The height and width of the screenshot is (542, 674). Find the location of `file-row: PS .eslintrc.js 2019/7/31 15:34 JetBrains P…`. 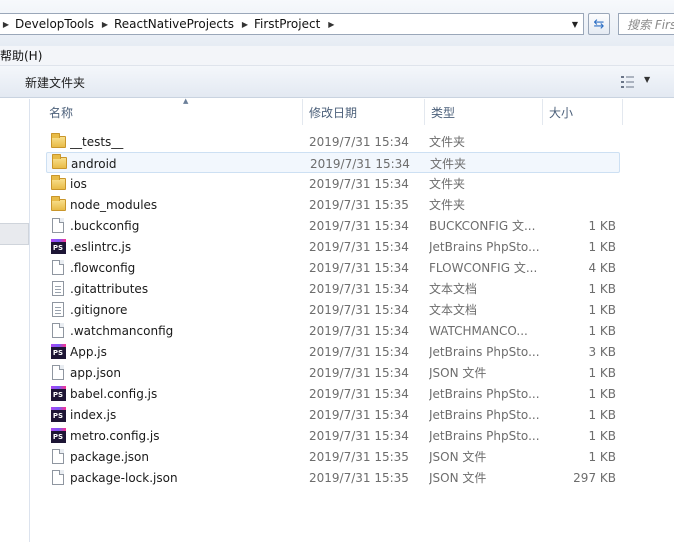

file-row: PS .eslintrc.js 2019/7/31 15:34 JetBrains P… is located at coordinates (333, 246).